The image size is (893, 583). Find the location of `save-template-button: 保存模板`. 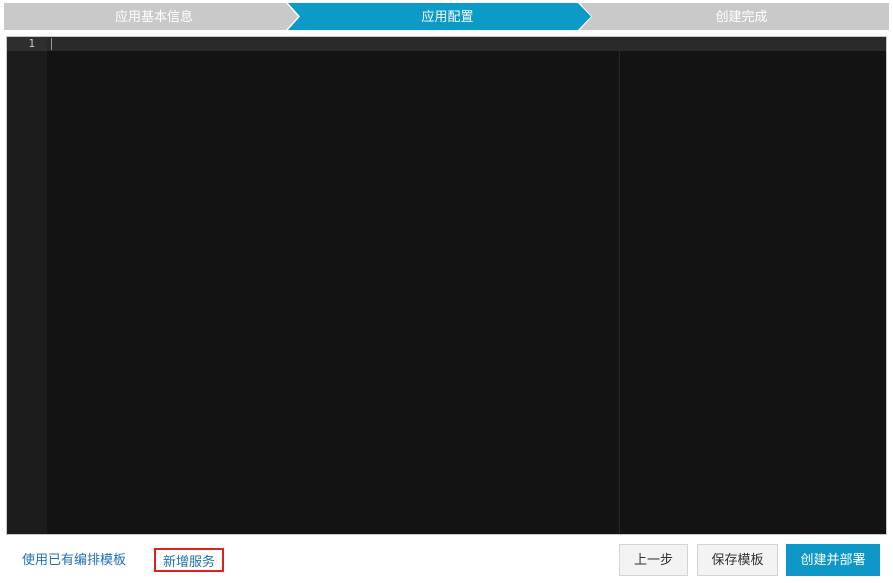

save-template-button: 保存模板 is located at coordinates (737, 560).